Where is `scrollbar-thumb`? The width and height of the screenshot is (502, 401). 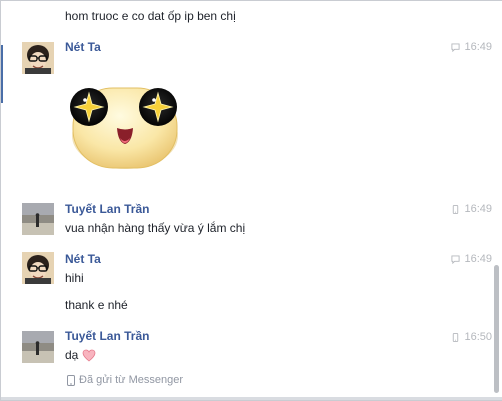 scrollbar-thumb is located at coordinates (496, 329).